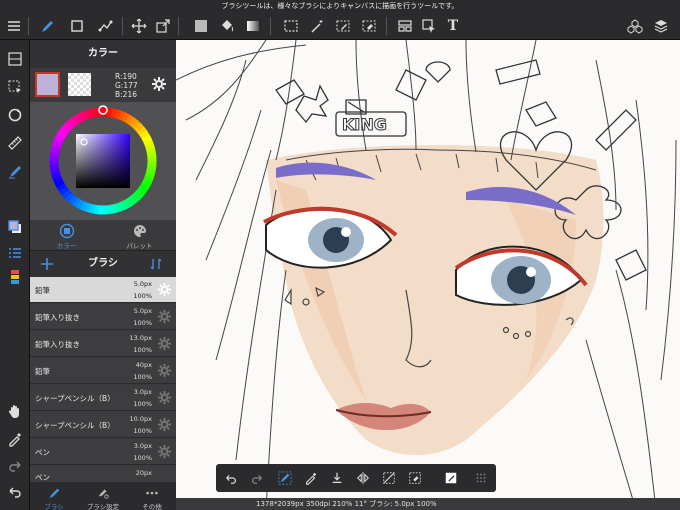 Image resolution: width=680 pixels, height=510 pixels. What do you see at coordinates (143, 473) in the screenshot?
I see `brush-size: 20px` at bounding box center [143, 473].